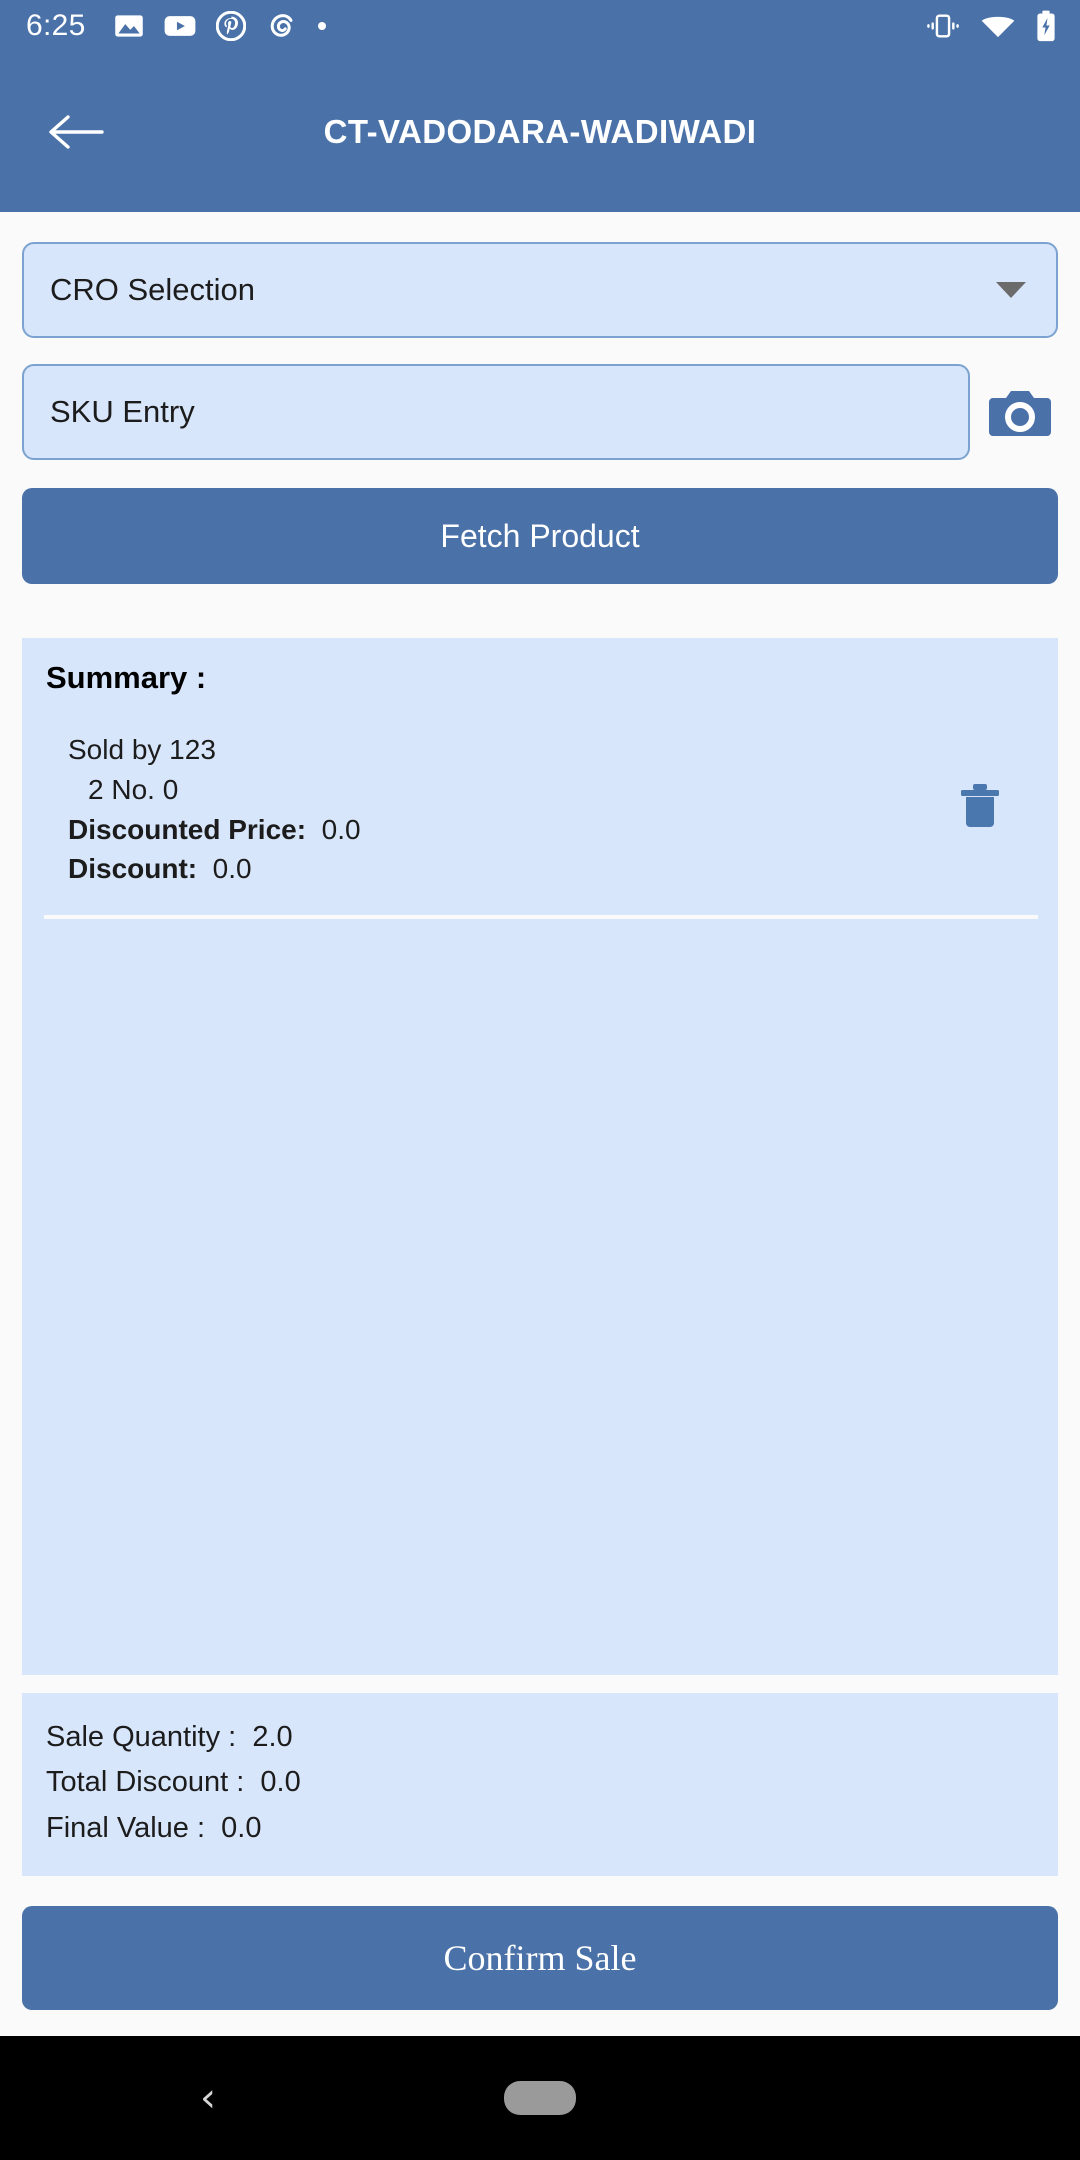 The image size is (1080, 2160). Describe the element at coordinates (141, 1736) in the screenshot. I see `sale-quantity-label: Sale Quantity :` at that location.